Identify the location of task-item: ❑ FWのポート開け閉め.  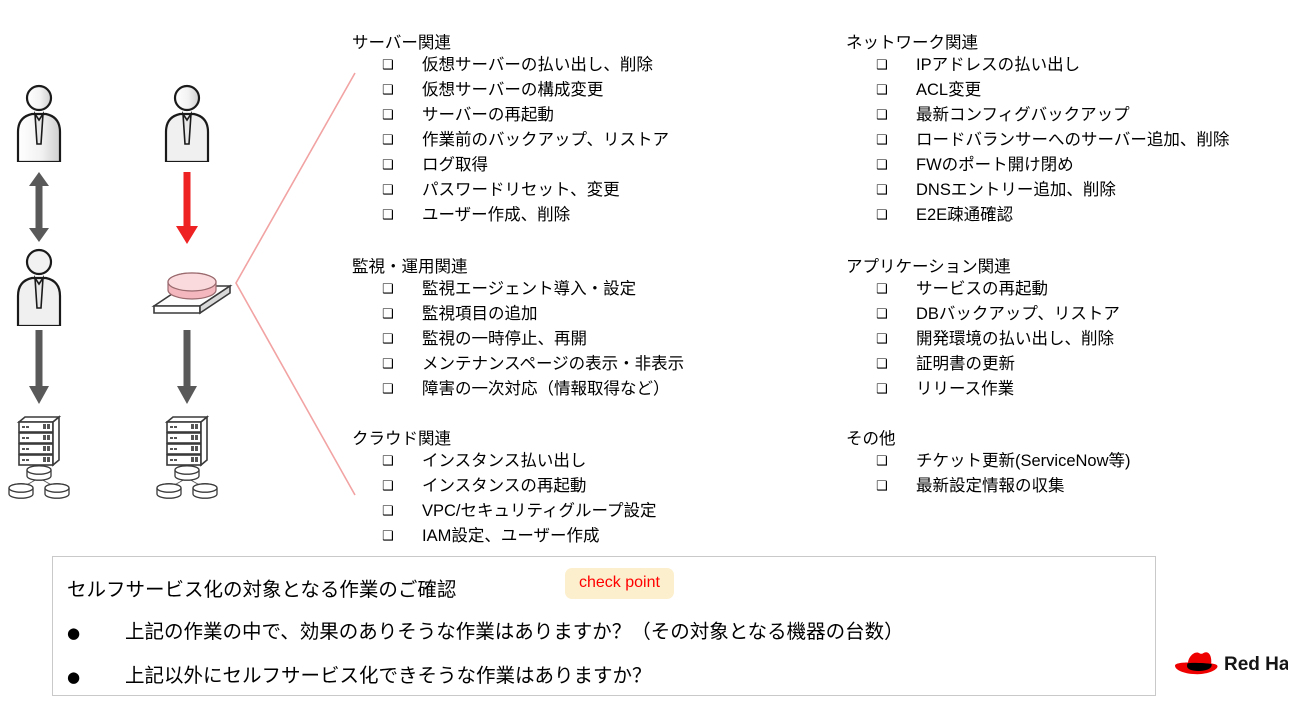
(1052, 165).